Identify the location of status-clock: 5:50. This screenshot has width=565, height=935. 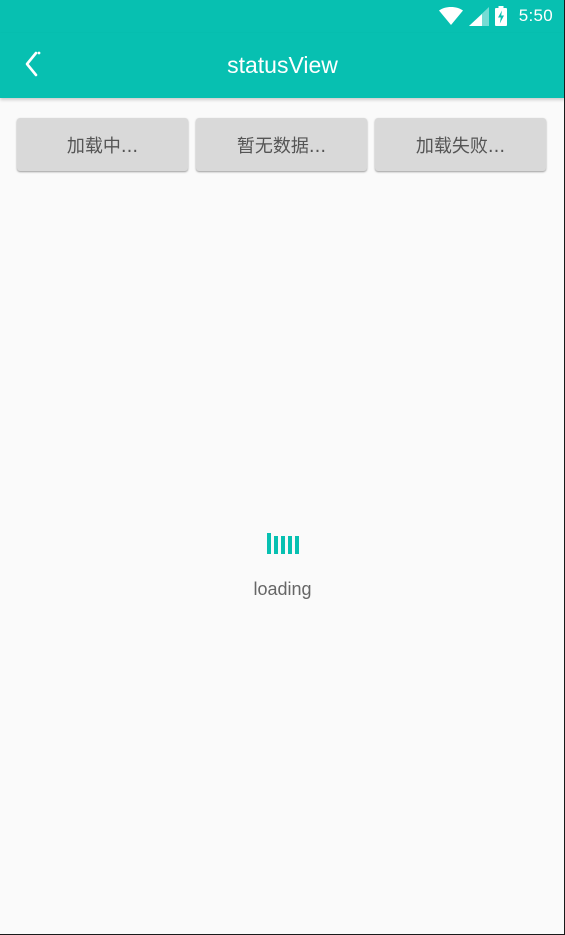
(535, 15).